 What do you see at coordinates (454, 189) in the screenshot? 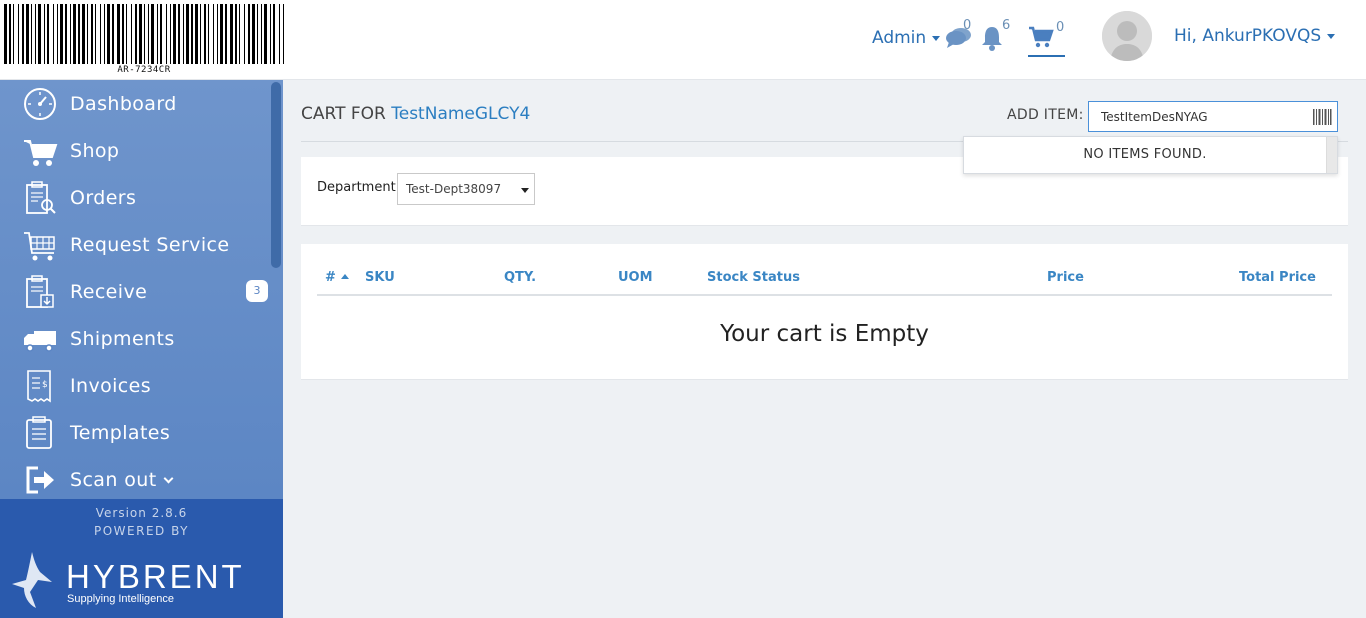
I see `department-value: Test-Dept38097` at bounding box center [454, 189].